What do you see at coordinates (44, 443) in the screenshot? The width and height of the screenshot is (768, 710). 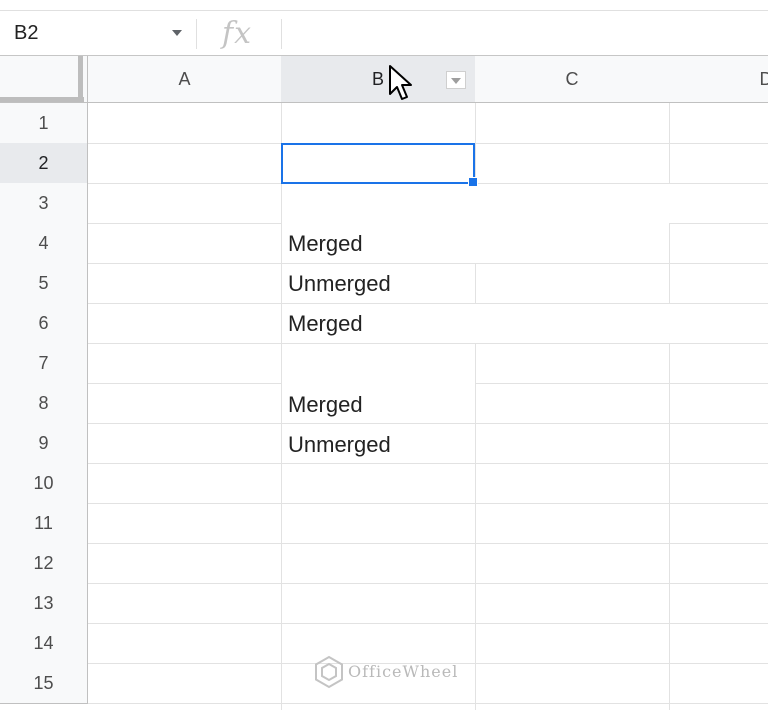 I see `row-header-9: 9` at bounding box center [44, 443].